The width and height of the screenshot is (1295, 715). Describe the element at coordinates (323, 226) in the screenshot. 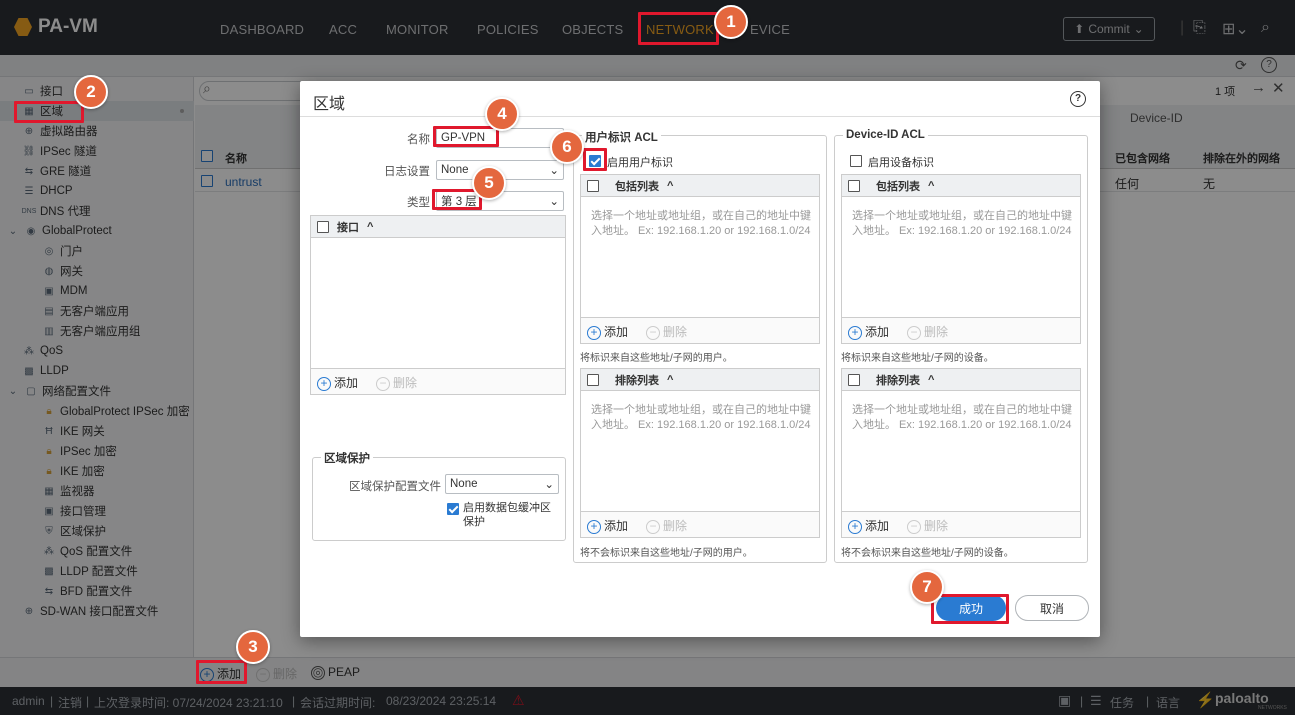

I see `interface-select-all-checkbox` at that location.